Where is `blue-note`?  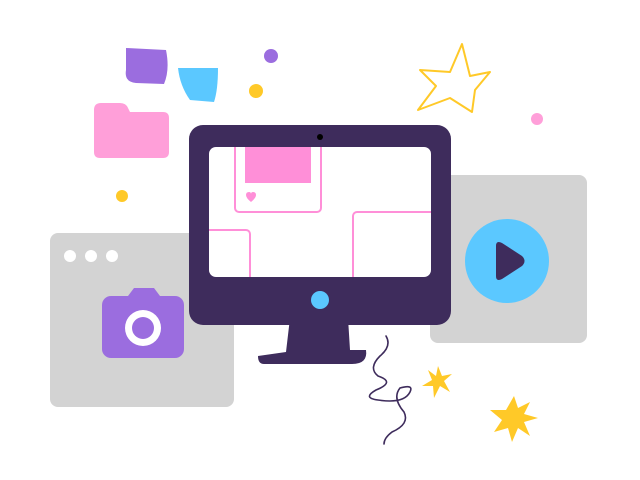 blue-note is located at coordinates (198, 85).